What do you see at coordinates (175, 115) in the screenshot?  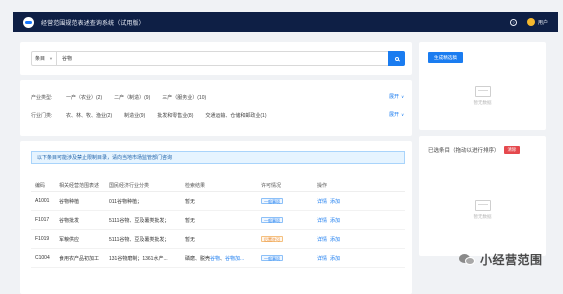 I see `filter-option-wholesale-retail: 批发和零售业(8)` at bounding box center [175, 115].